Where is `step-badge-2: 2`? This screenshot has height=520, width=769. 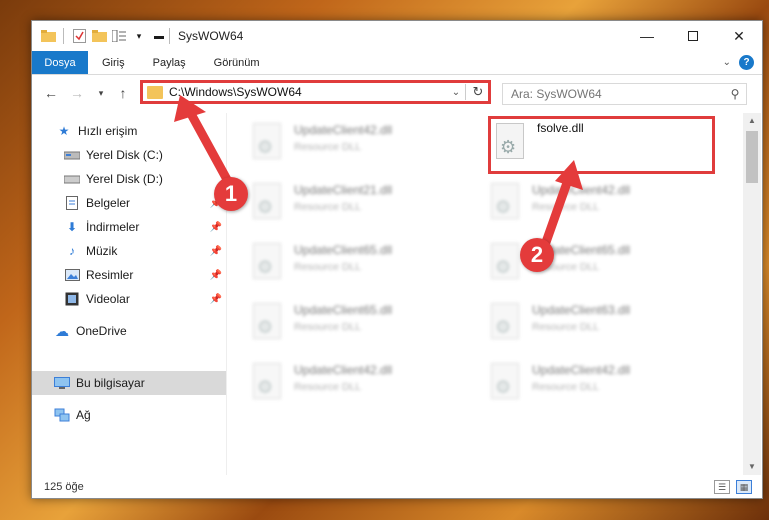 step-badge-2: 2 is located at coordinates (537, 255).